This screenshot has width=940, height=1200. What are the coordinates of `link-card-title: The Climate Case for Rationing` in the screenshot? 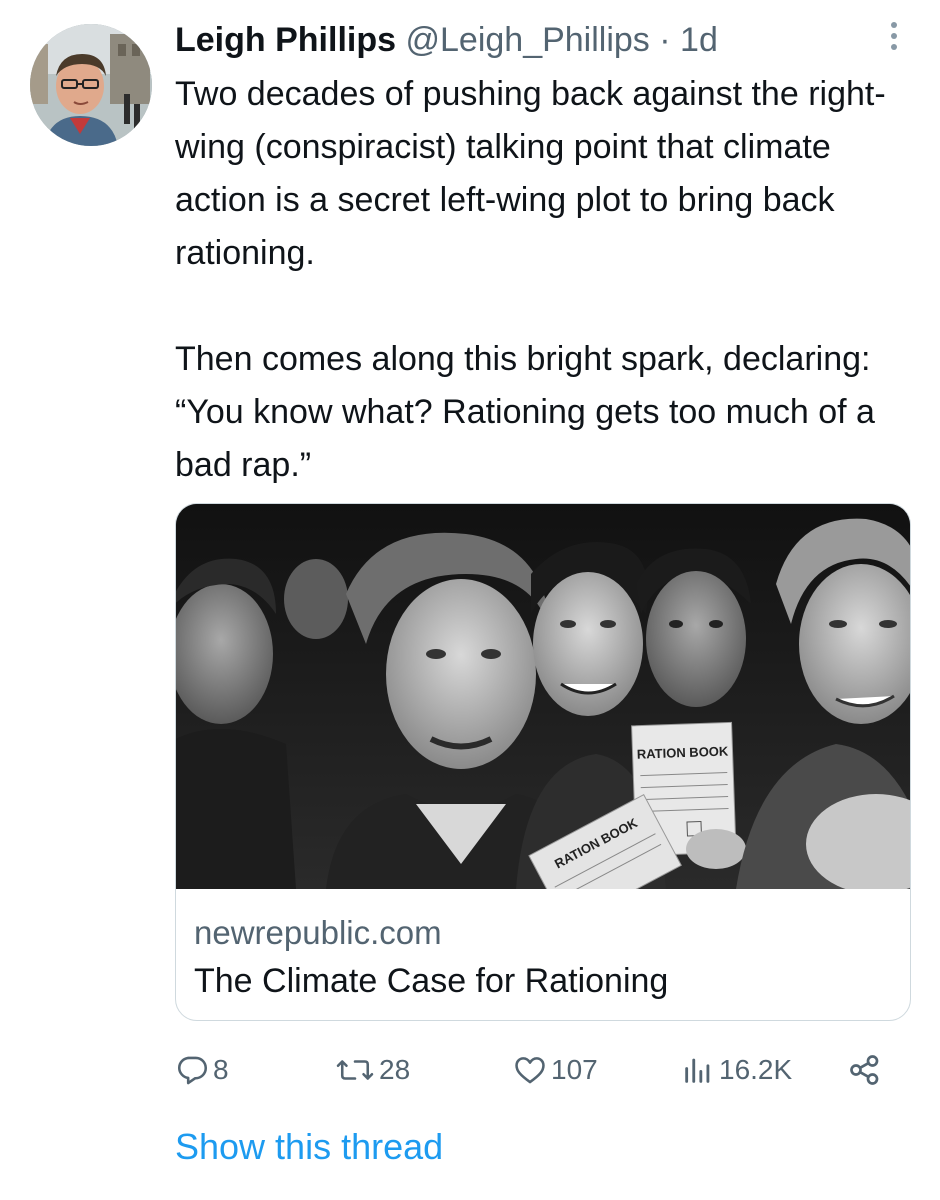 It's located at (431, 981).